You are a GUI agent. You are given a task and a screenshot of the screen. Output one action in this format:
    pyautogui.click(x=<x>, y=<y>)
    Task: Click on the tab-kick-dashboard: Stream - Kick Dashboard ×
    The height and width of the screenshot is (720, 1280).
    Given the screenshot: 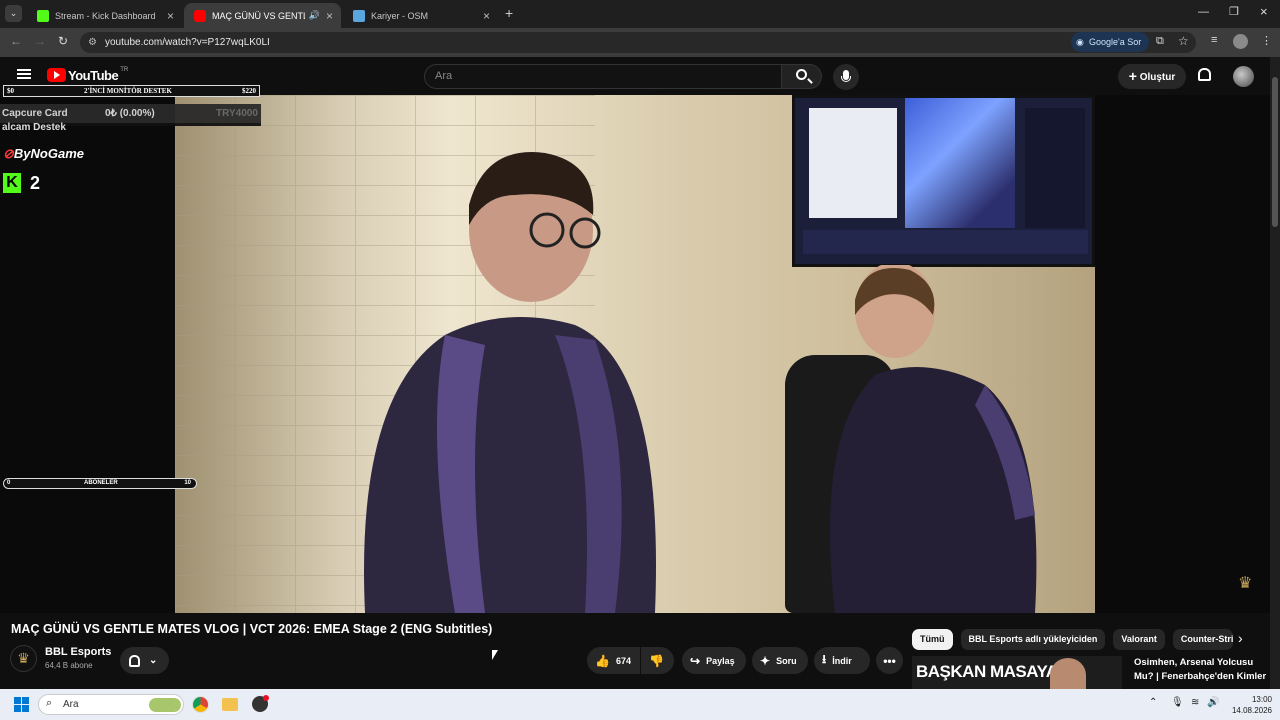 What is the action you would take?
    pyautogui.click(x=104, y=15)
    